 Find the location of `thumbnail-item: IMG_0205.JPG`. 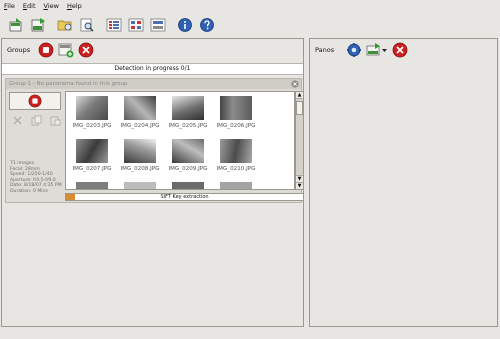

thumbnail-item: IMG_0205.JPG is located at coordinates (188, 112).